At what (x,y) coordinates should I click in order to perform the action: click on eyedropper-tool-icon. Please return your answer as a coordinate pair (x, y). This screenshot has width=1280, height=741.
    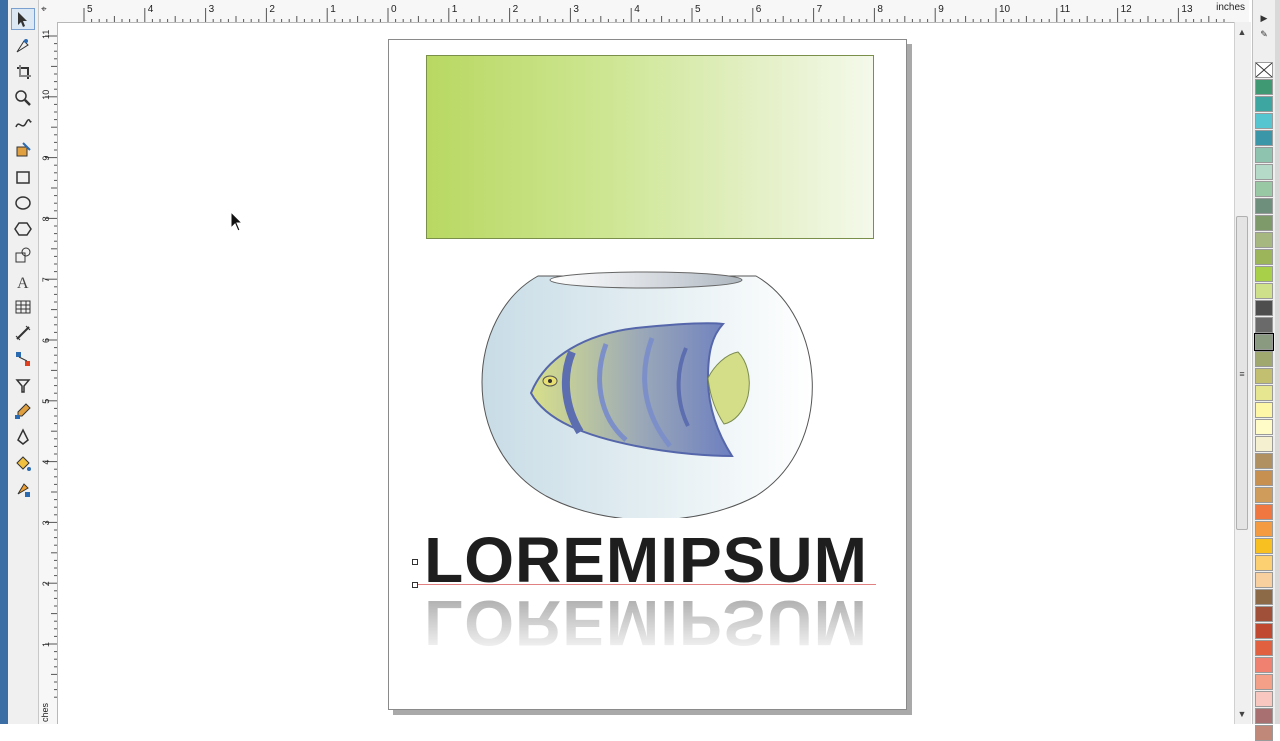
    Looking at the image, I should click on (23, 411).